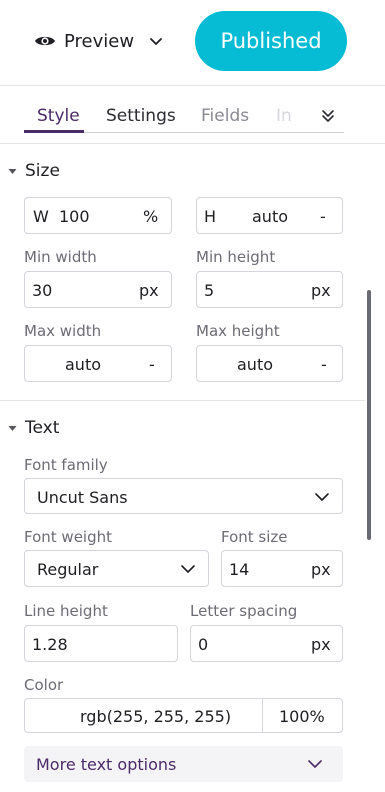 The width and height of the screenshot is (385, 792). Describe the element at coordinates (60, 257) in the screenshot. I see `min-width-label: Min width` at that location.